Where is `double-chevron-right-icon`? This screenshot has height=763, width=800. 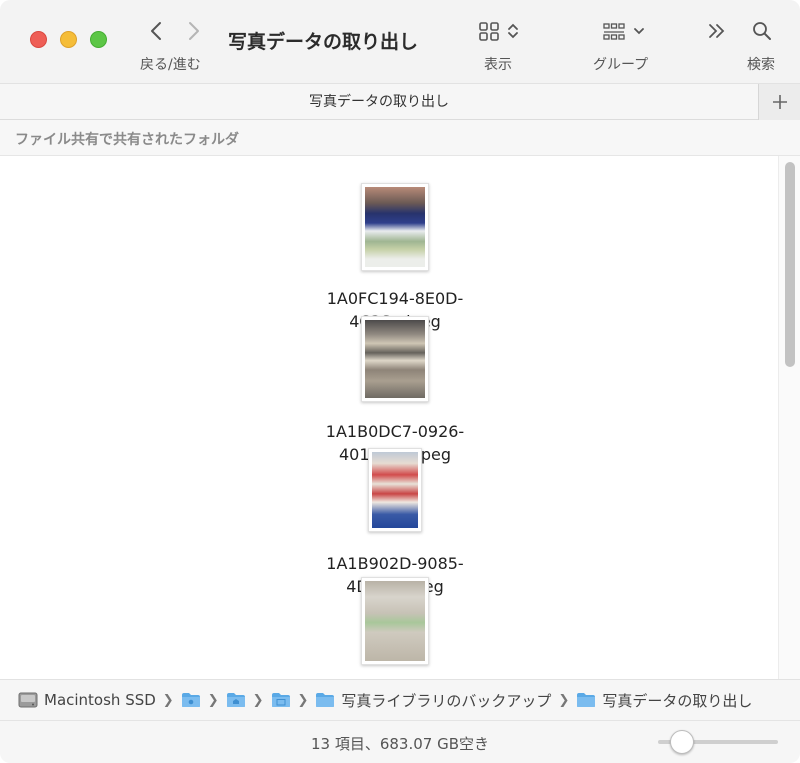 double-chevron-right-icon is located at coordinates (717, 31).